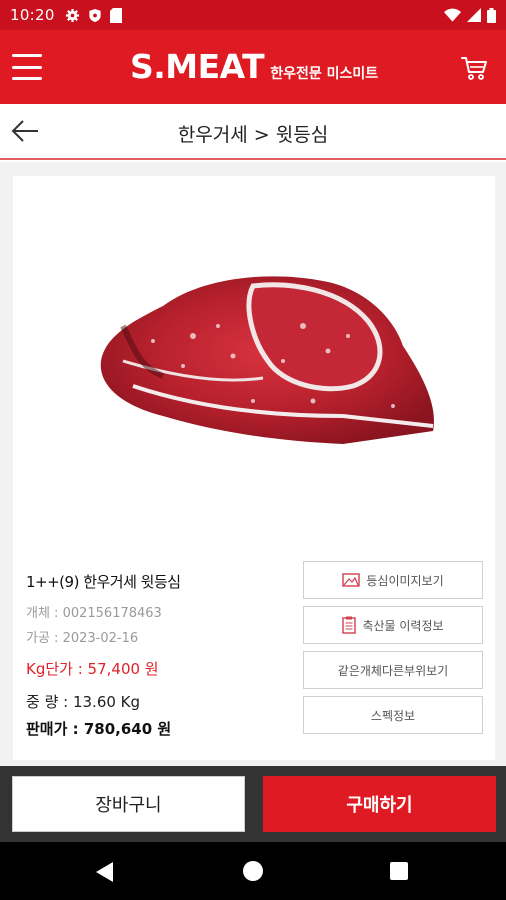 This screenshot has width=506, height=900. I want to click on bottom-action-bar: 장바구니 구매하기, so click(253, 804).